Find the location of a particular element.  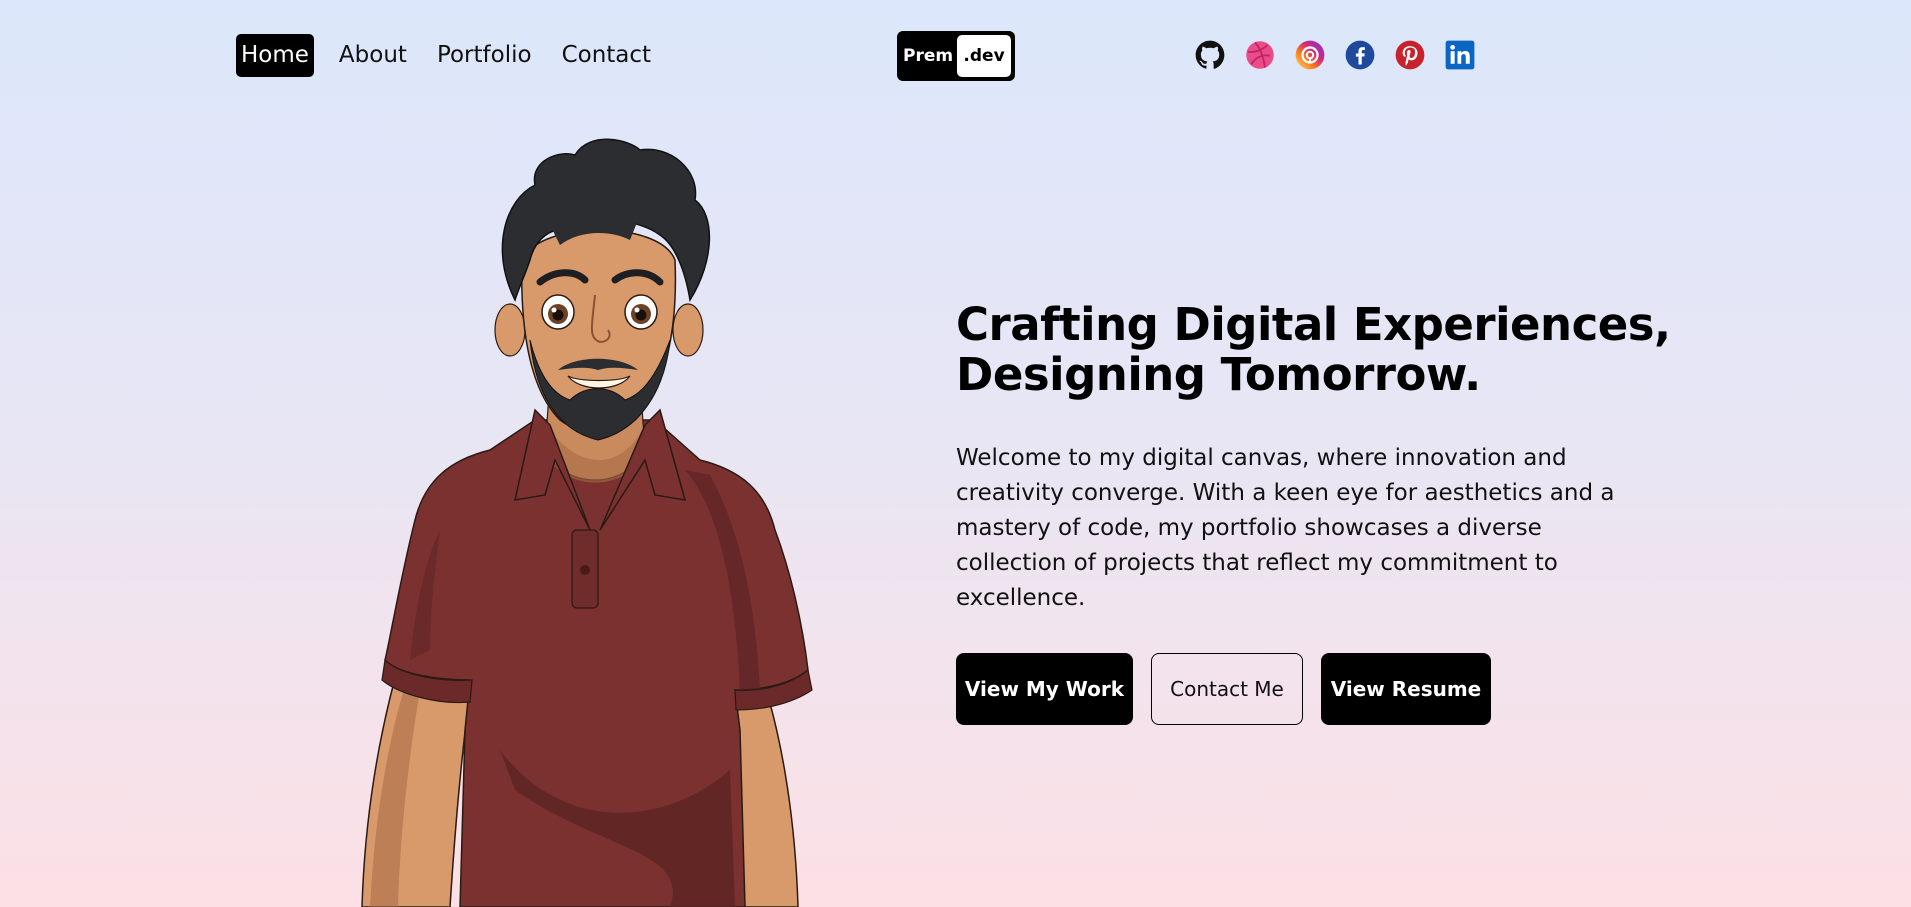

logo-prem-text: Prem is located at coordinates (928, 55).